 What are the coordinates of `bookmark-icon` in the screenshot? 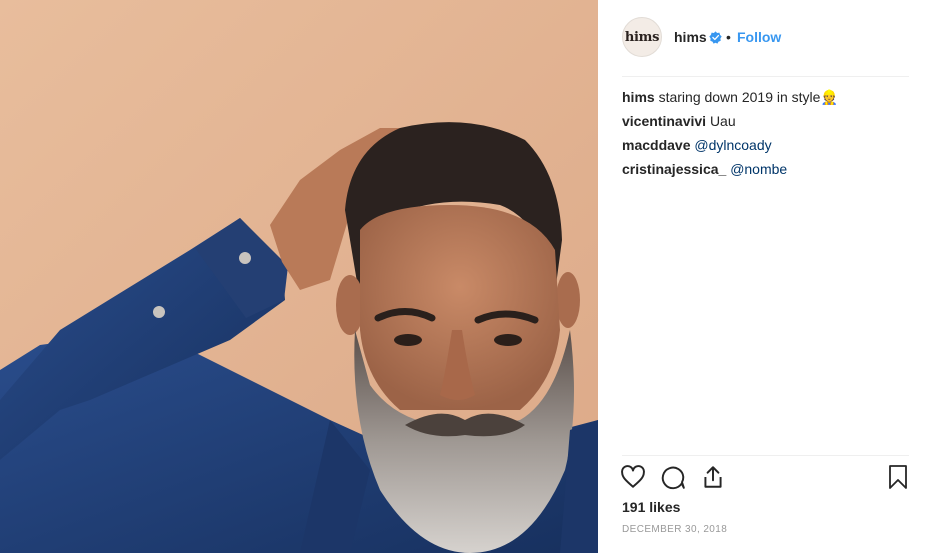 It's located at (898, 477).